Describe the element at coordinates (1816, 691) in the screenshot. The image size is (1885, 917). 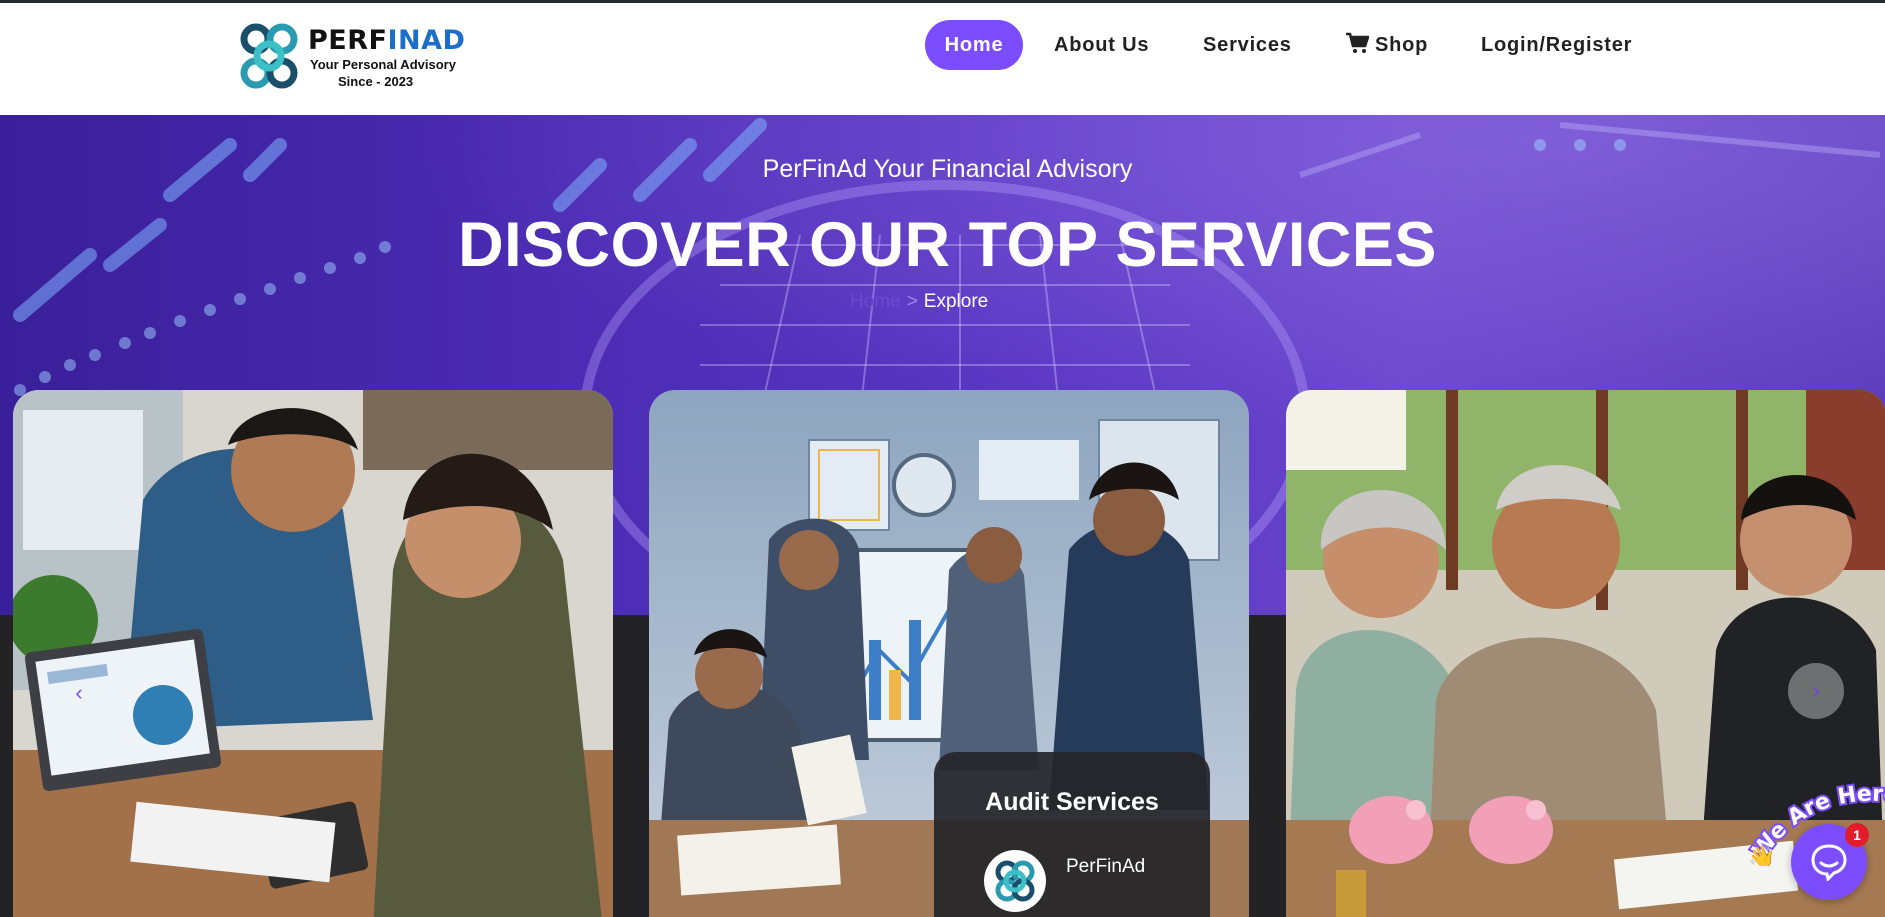
I see `slider-next-button: ›` at that location.